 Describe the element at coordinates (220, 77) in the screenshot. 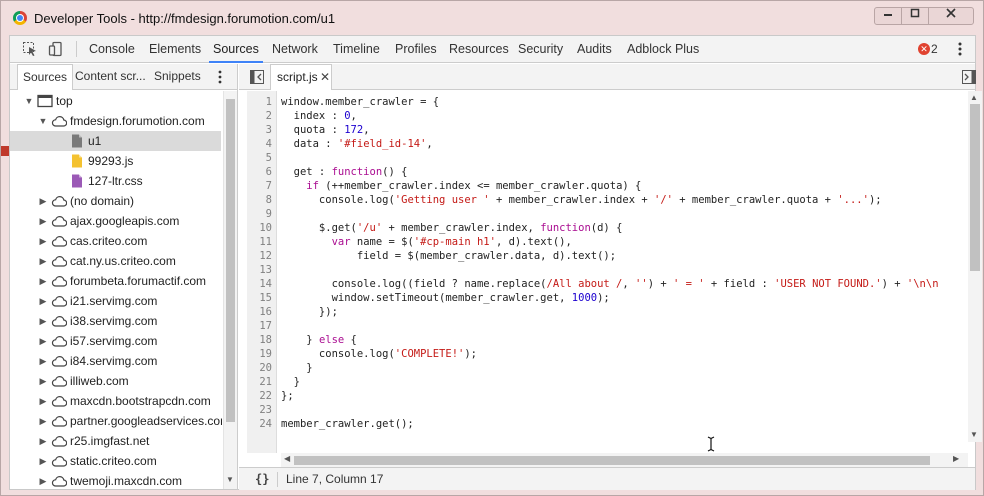

I see `navigator-menu-icon` at that location.